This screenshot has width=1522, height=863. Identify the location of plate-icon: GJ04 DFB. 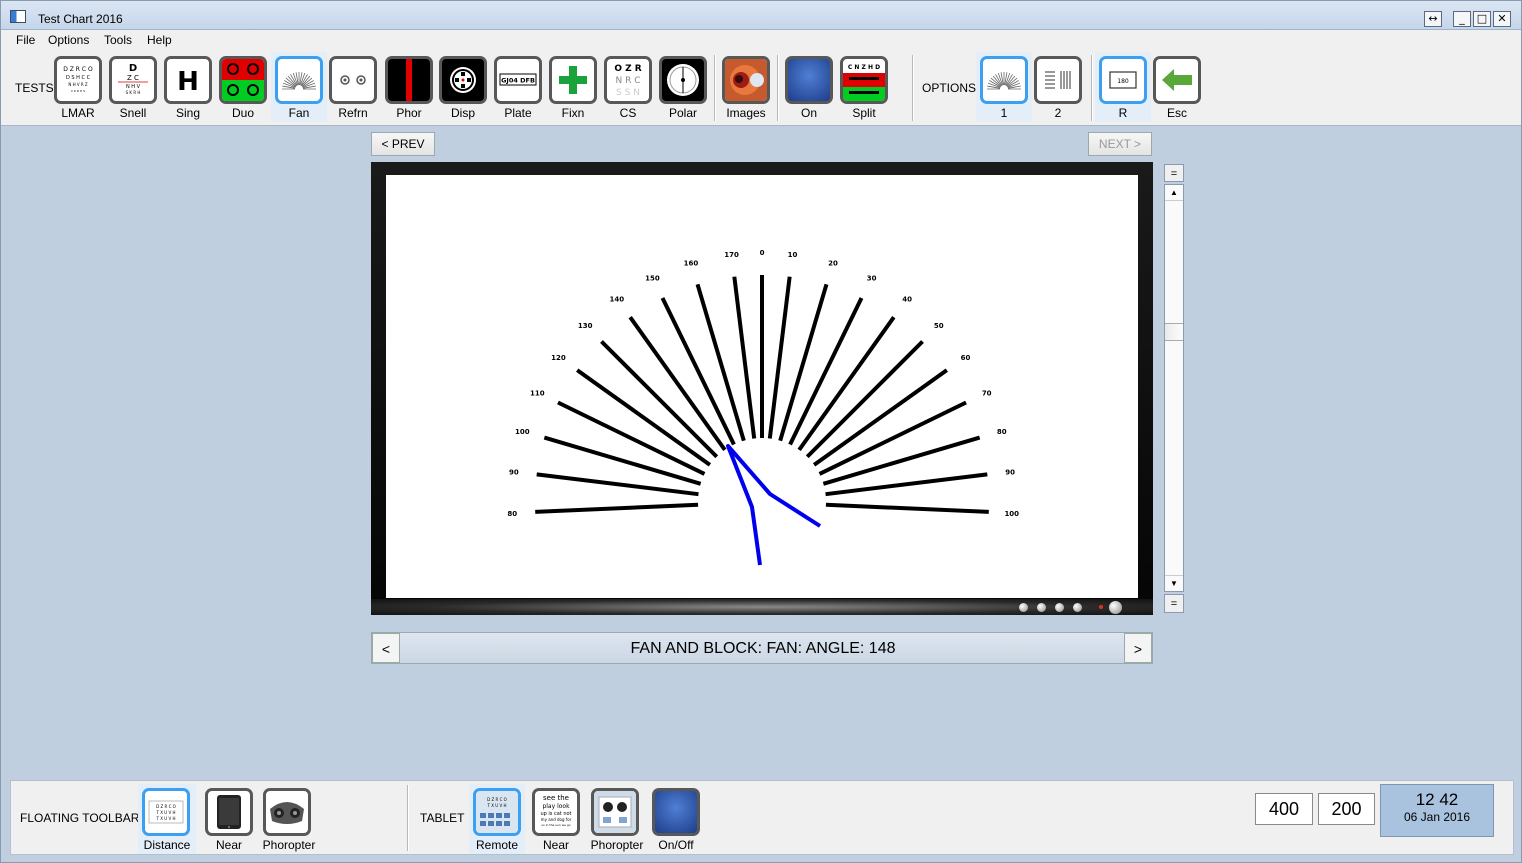
(518, 80).